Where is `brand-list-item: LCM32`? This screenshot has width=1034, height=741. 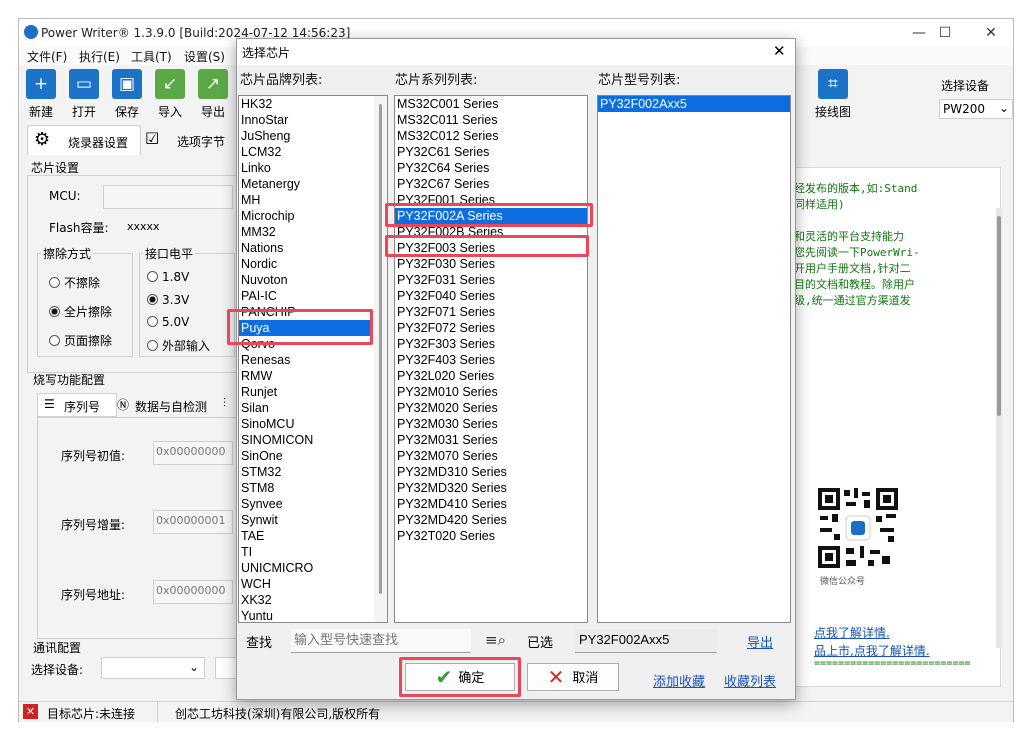 brand-list-item: LCM32 is located at coordinates (306, 152).